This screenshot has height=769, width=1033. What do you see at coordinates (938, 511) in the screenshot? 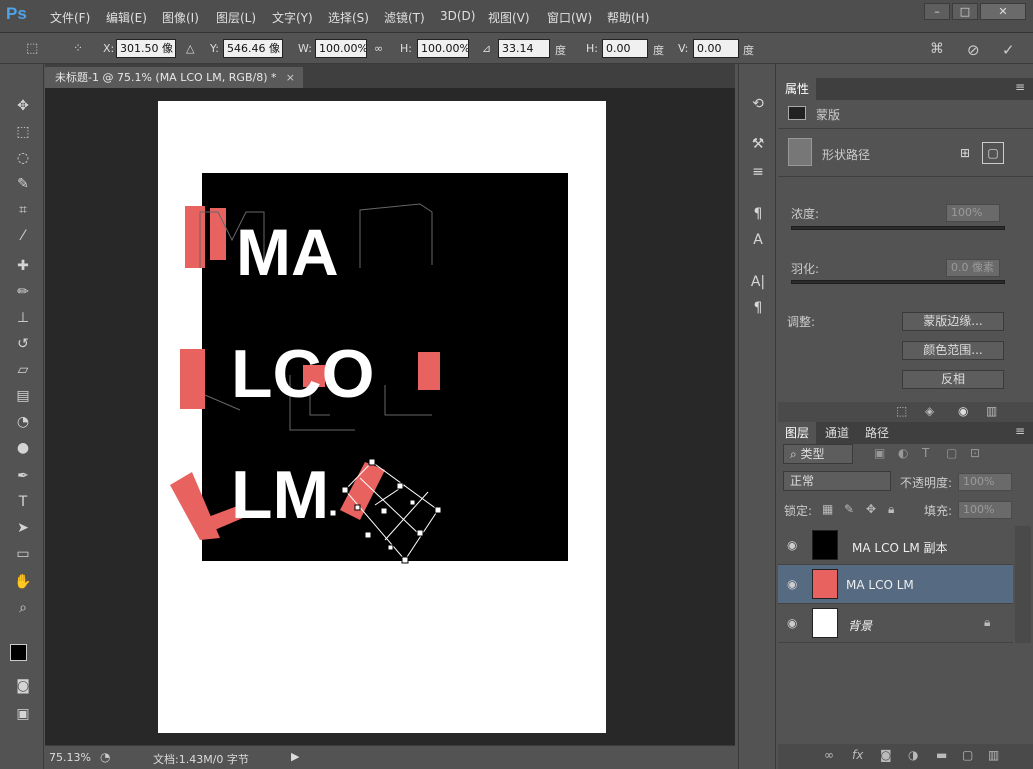
I see `fill-label: 填充:` at bounding box center [938, 511].